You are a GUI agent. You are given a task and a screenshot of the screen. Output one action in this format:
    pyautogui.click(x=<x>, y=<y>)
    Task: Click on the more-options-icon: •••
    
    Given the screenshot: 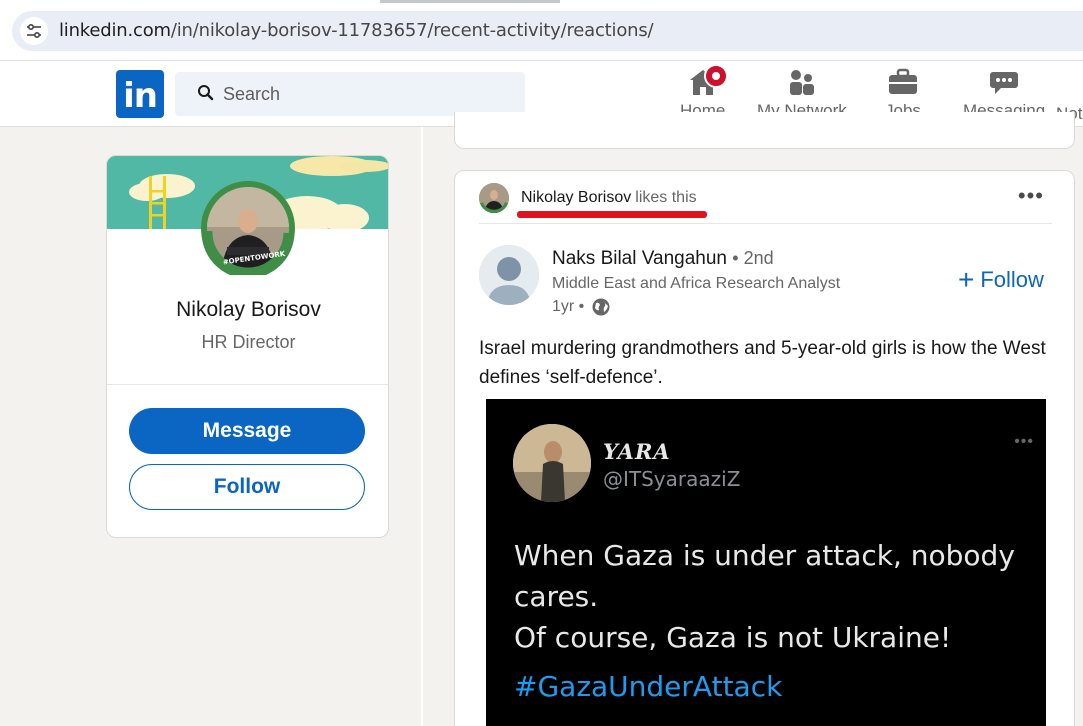 What is the action you would take?
    pyautogui.click(x=1031, y=196)
    